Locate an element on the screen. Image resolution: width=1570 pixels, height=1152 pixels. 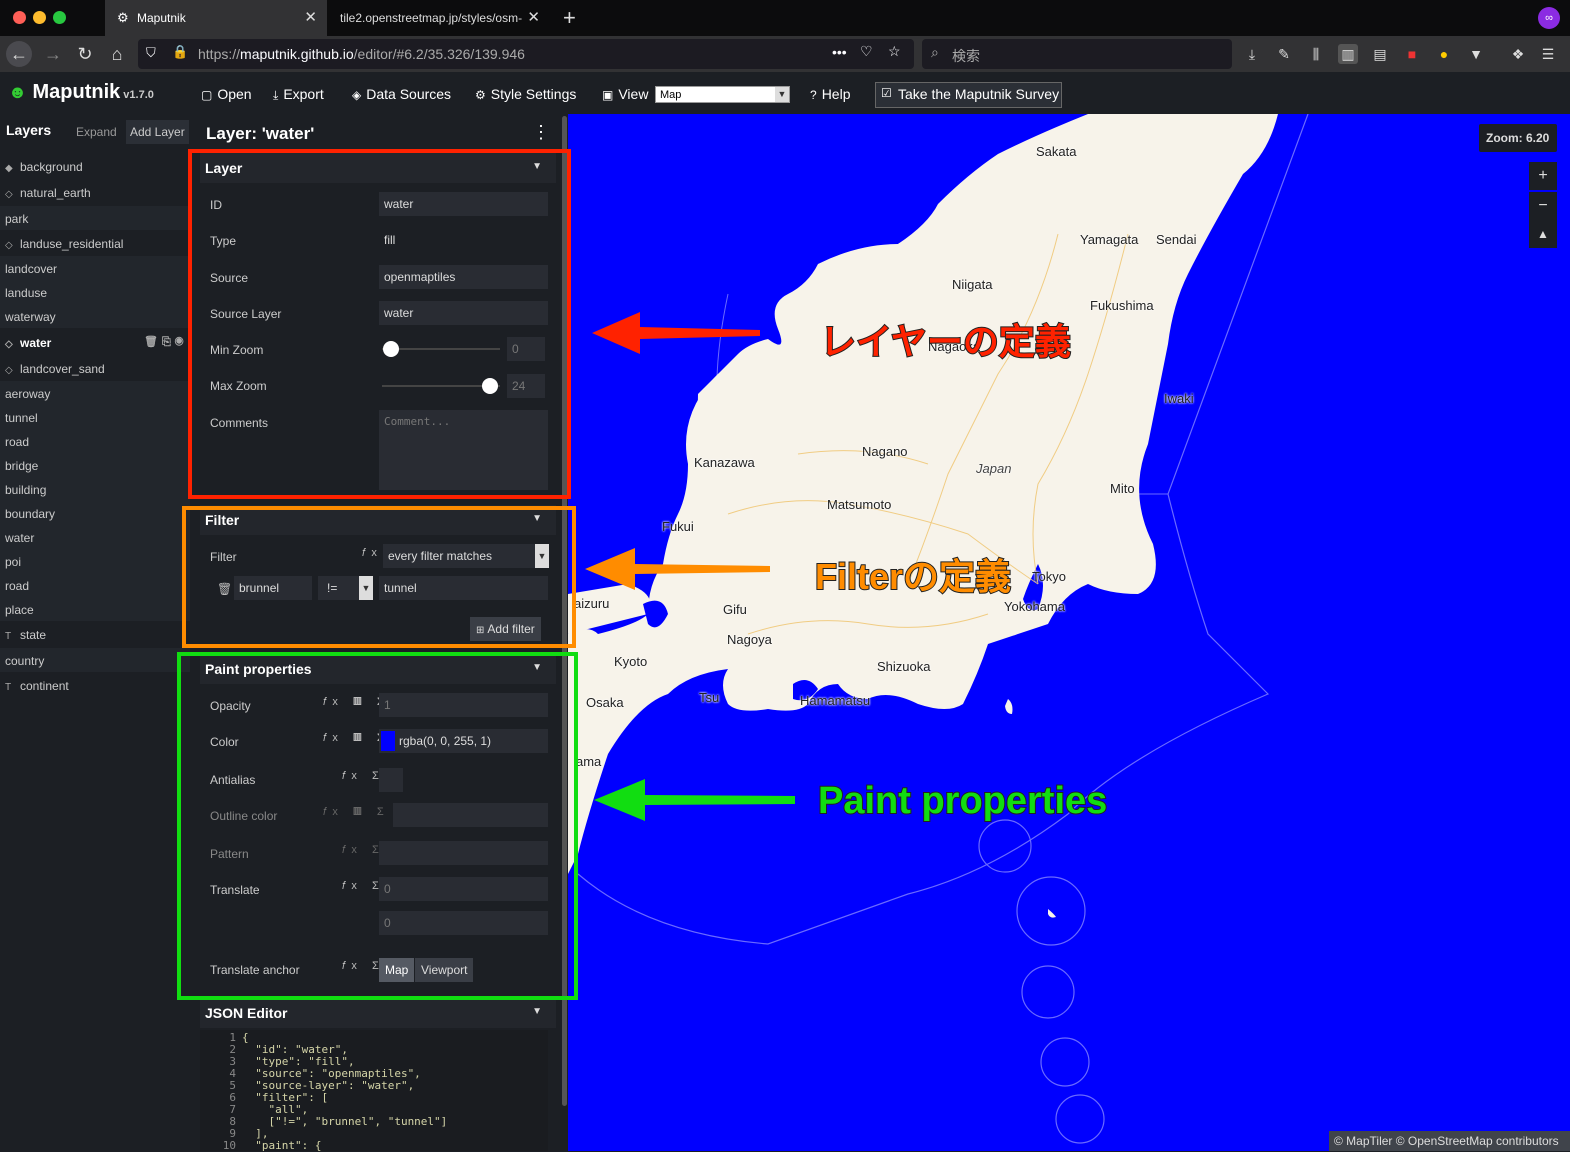
paint-properties-annotation: Paint properties is located at coordinates (962, 801).